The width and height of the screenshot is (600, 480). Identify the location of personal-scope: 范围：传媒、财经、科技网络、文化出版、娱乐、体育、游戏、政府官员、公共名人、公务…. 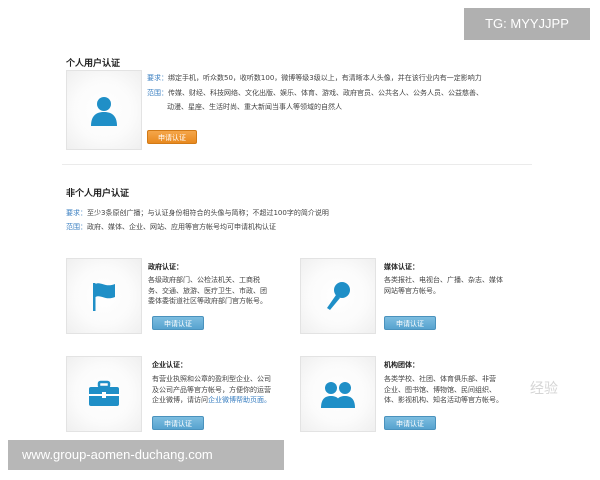
(315, 93).